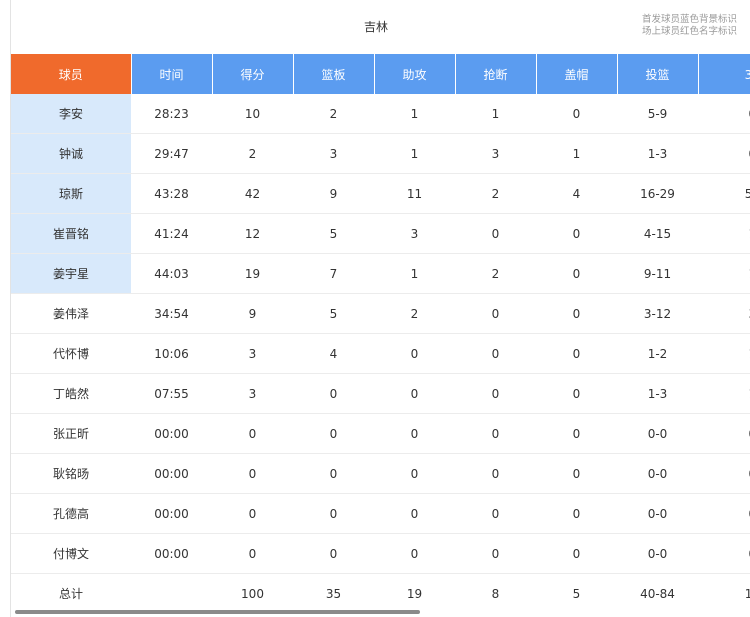 The height and width of the screenshot is (617, 750). Describe the element at coordinates (171, 353) in the screenshot. I see `cell-time: 10:06` at that location.